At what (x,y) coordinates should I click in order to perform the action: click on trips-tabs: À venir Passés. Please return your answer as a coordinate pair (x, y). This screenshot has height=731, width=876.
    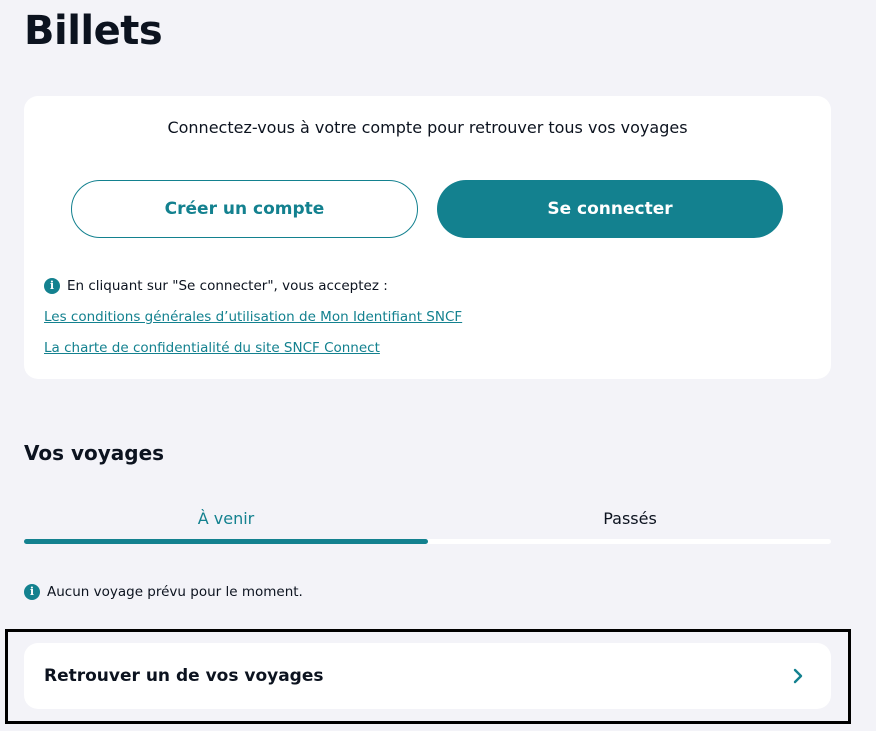
    Looking at the image, I should click on (427, 522).